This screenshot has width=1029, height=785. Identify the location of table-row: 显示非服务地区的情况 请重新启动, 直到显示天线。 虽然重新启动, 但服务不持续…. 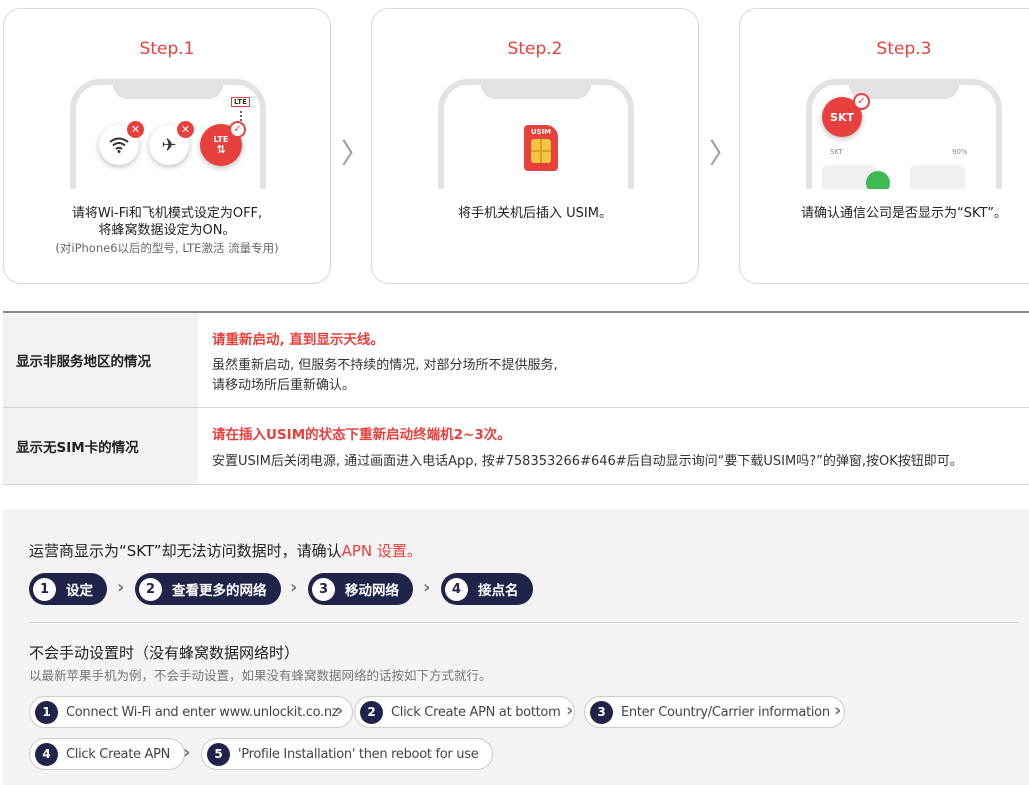
(516, 360).